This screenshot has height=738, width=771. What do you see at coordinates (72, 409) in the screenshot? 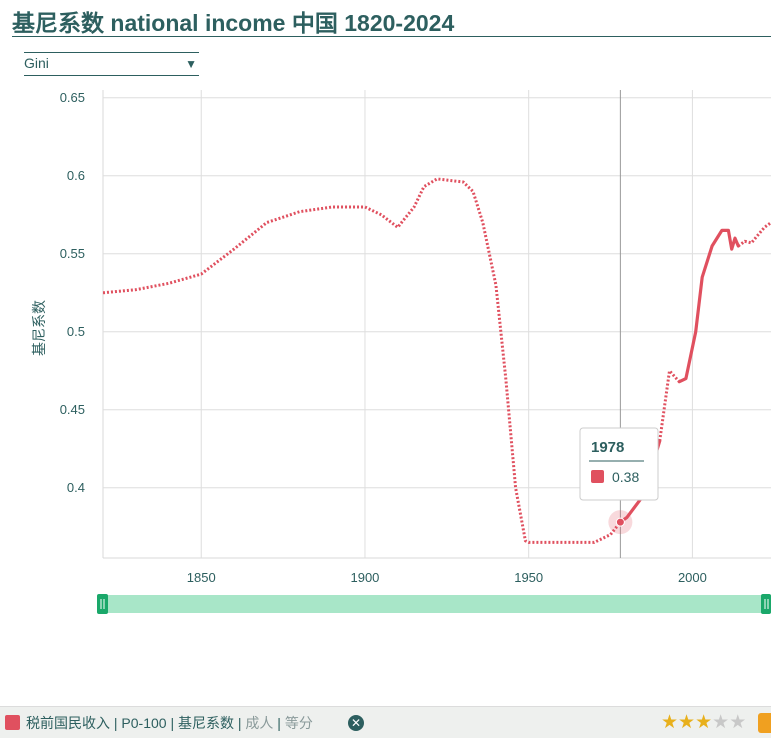
I see `y-tick-label: 0.45` at bounding box center [72, 409].